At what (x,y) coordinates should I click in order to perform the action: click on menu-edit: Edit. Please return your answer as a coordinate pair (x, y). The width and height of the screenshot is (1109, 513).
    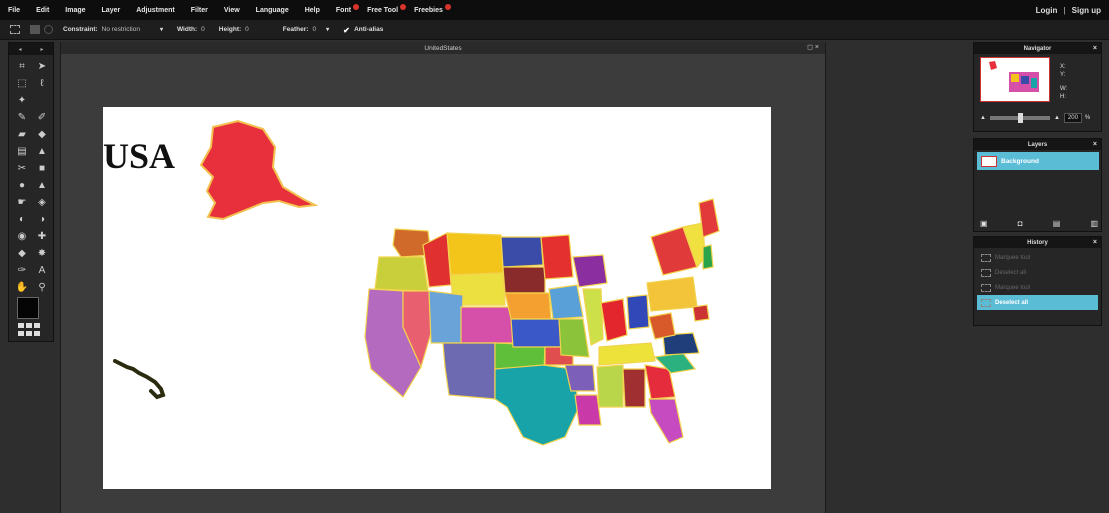
    Looking at the image, I should click on (42, 10).